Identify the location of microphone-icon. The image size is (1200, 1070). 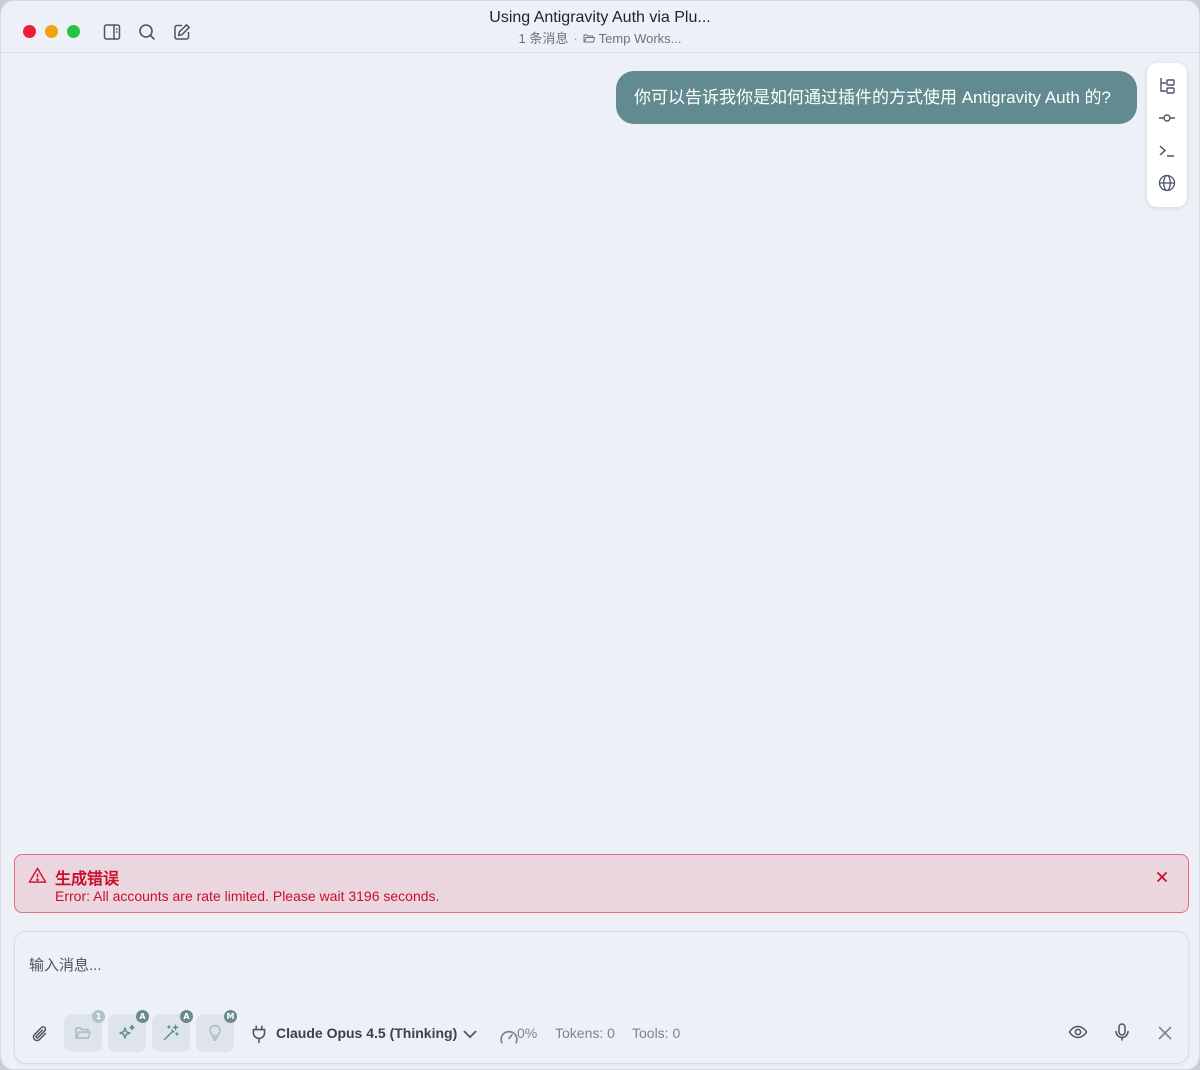
(1122, 1032).